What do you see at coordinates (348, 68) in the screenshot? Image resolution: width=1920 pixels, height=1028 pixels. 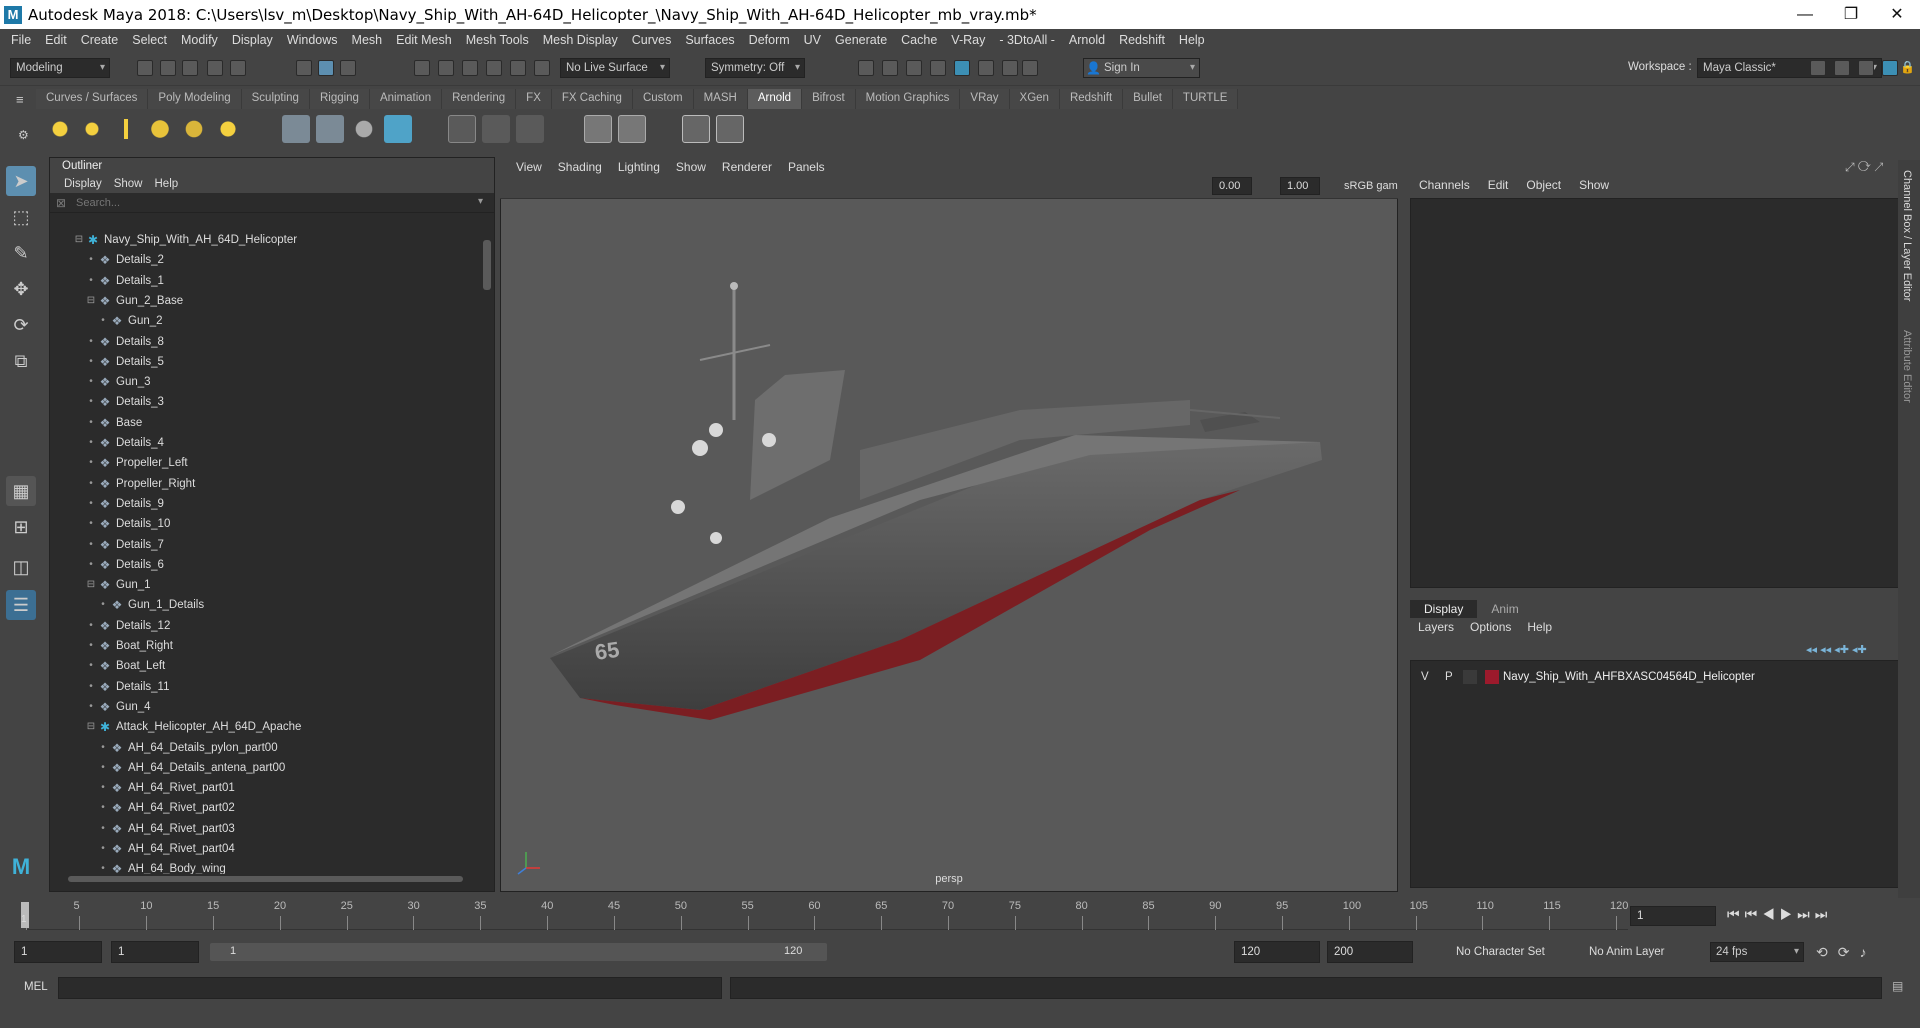 I see `select-component-icon` at bounding box center [348, 68].